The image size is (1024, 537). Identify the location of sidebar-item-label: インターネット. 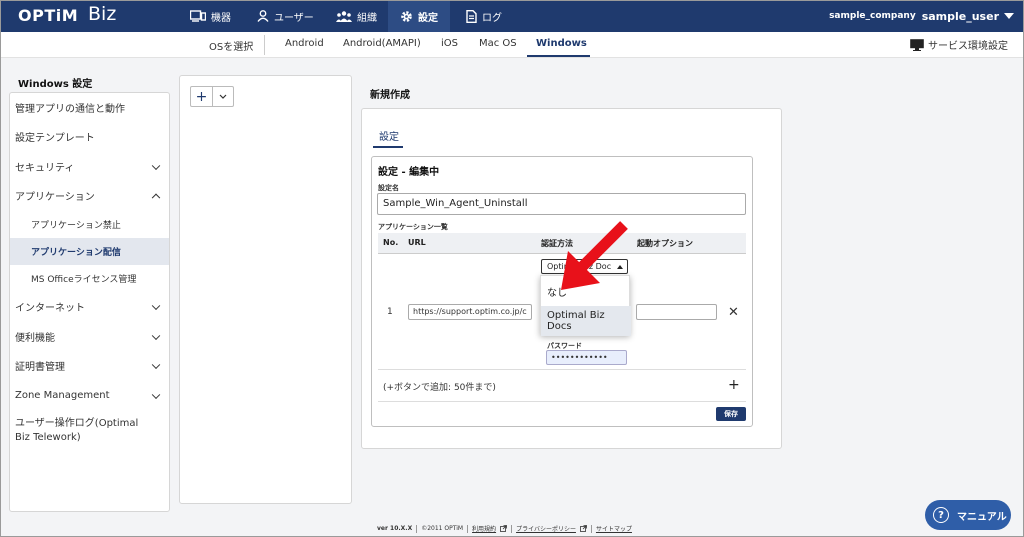
(50, 308).